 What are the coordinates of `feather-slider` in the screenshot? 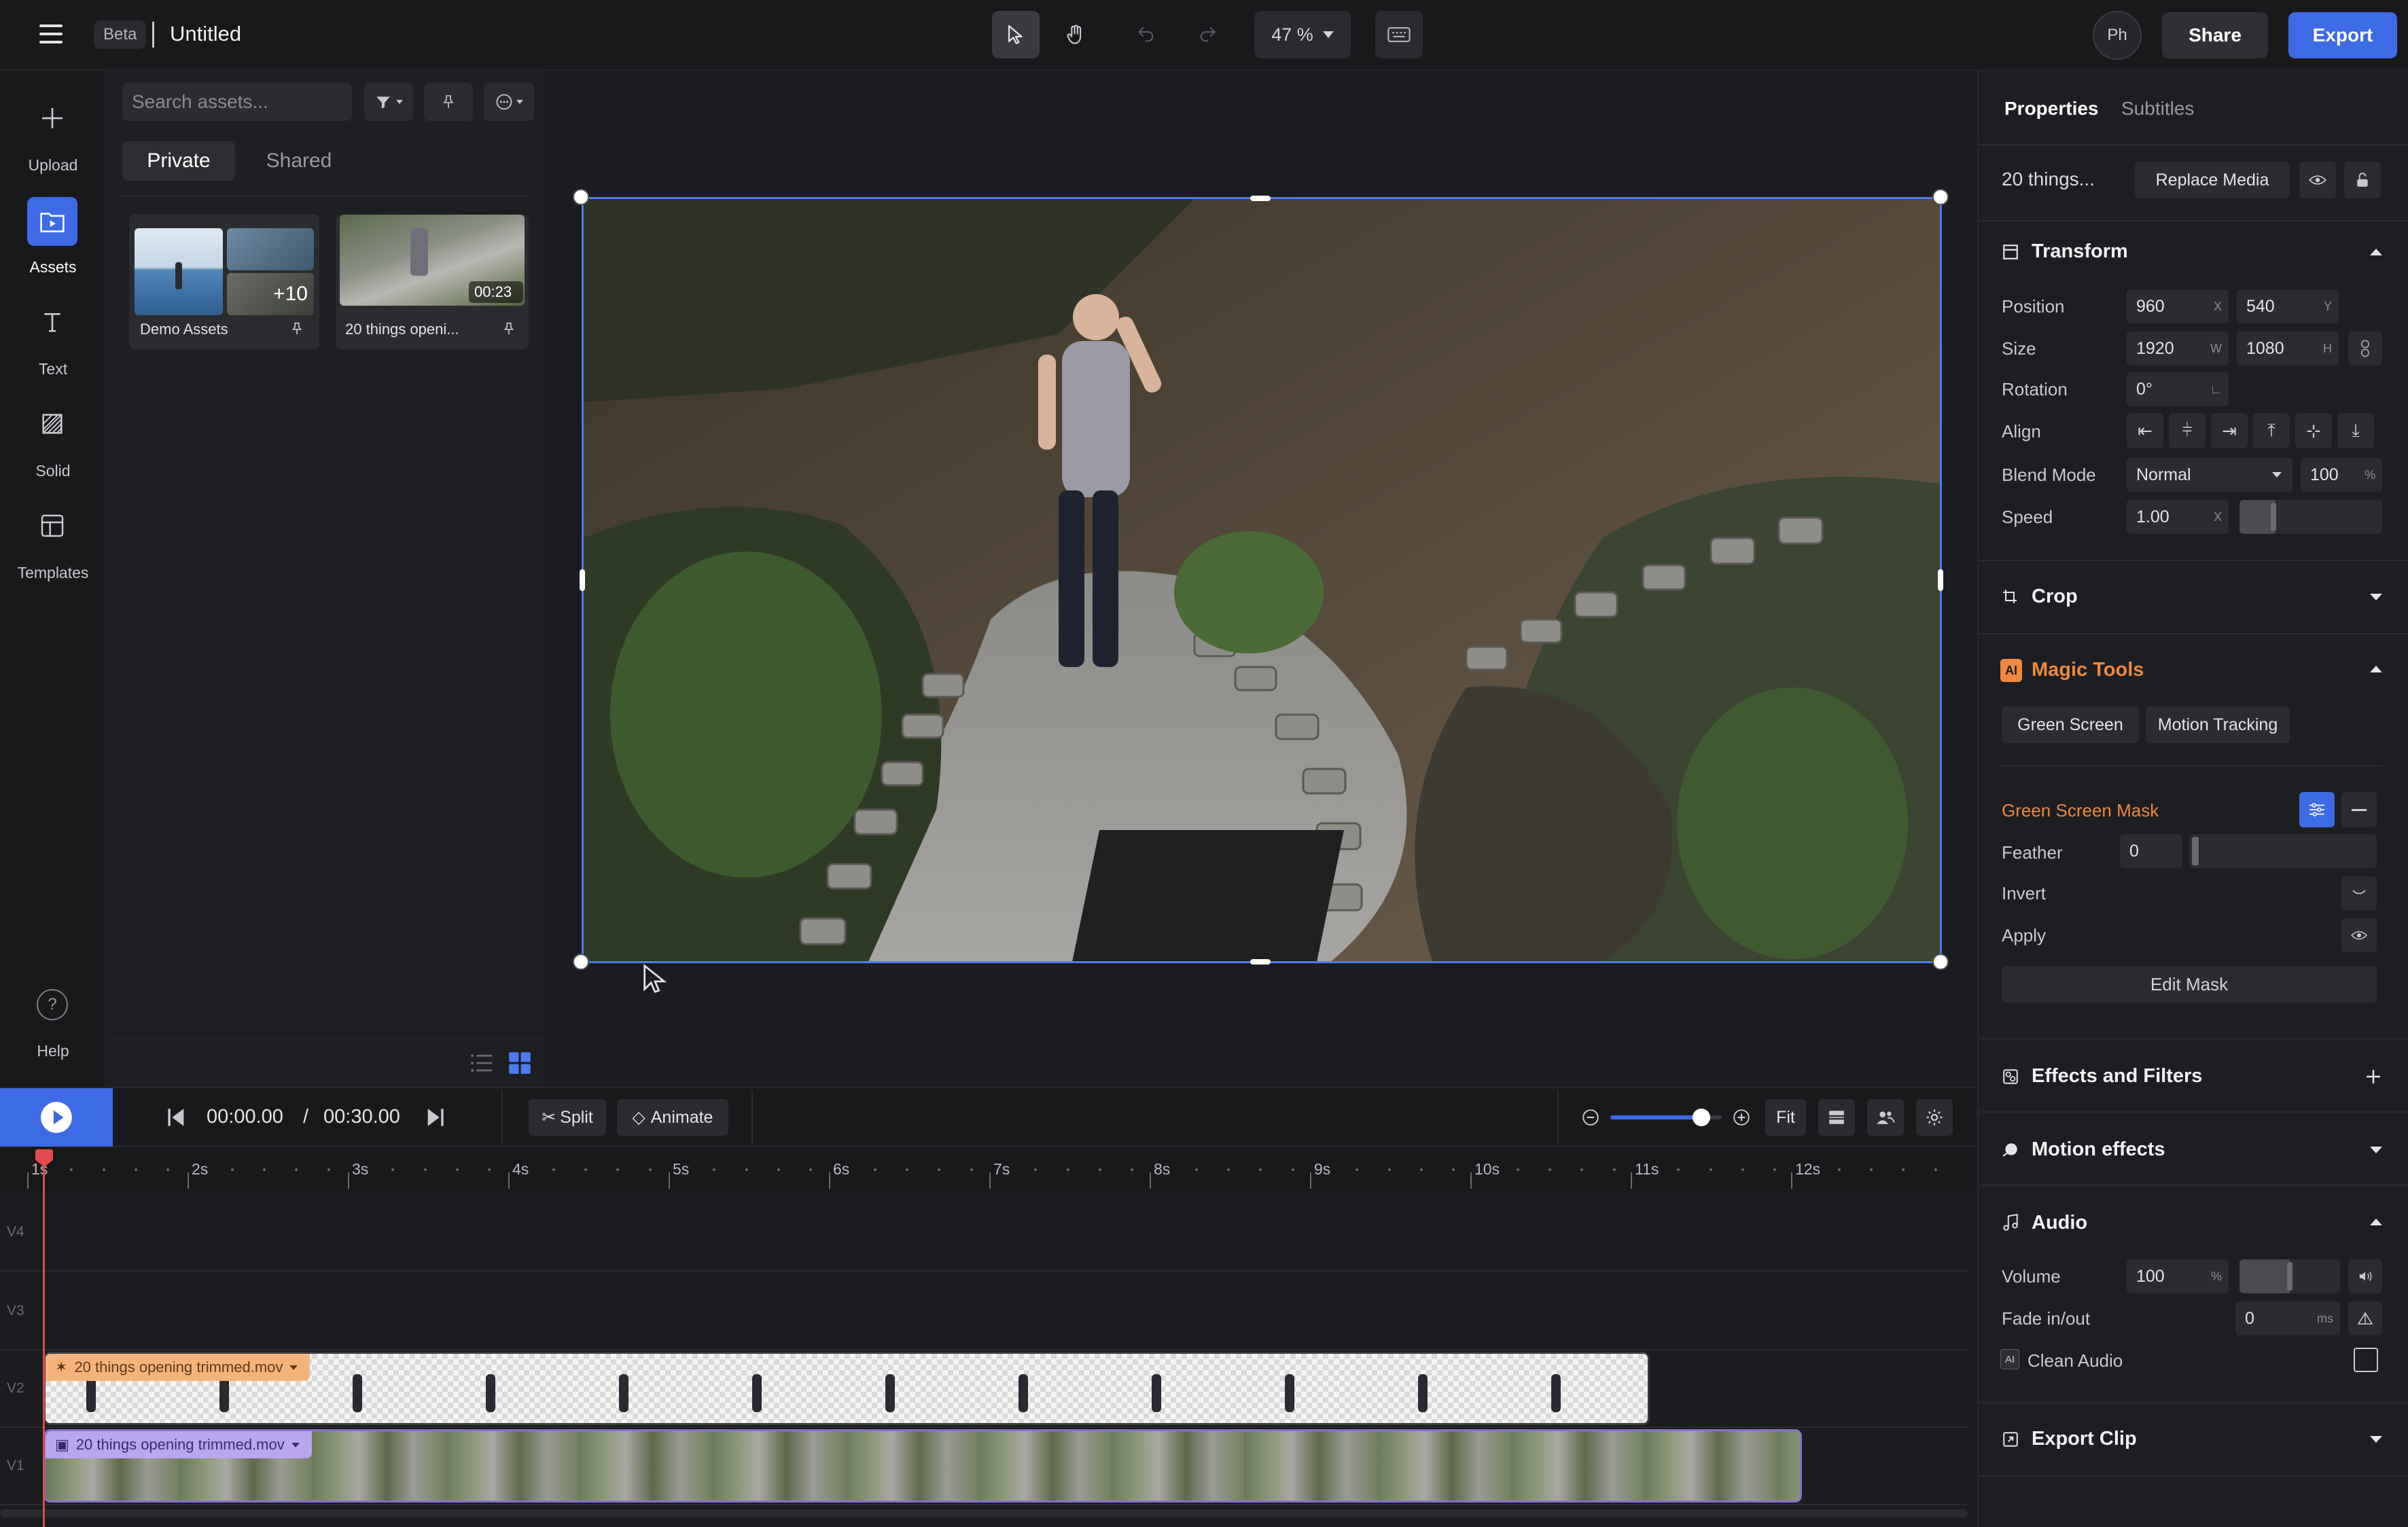 It's located at (2283, 851).